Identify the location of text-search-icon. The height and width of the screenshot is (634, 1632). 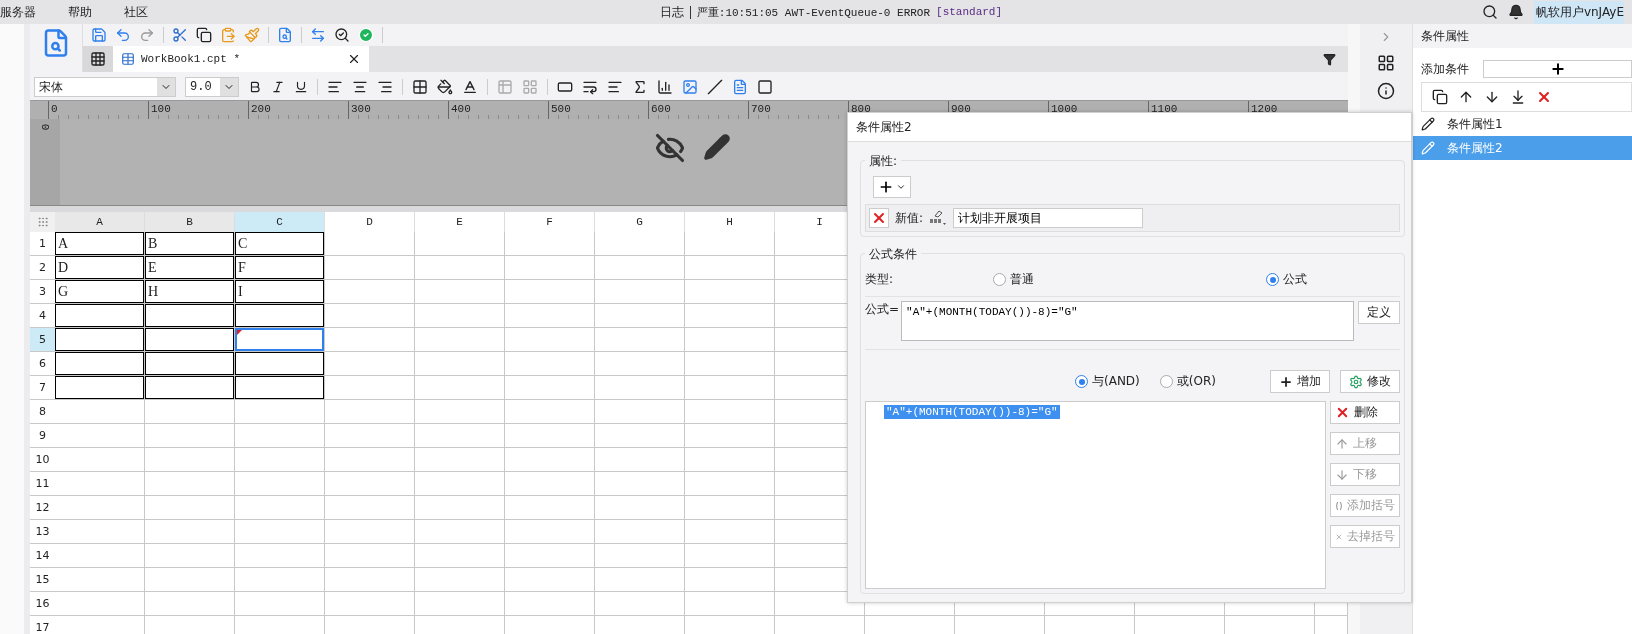
(285, 35).